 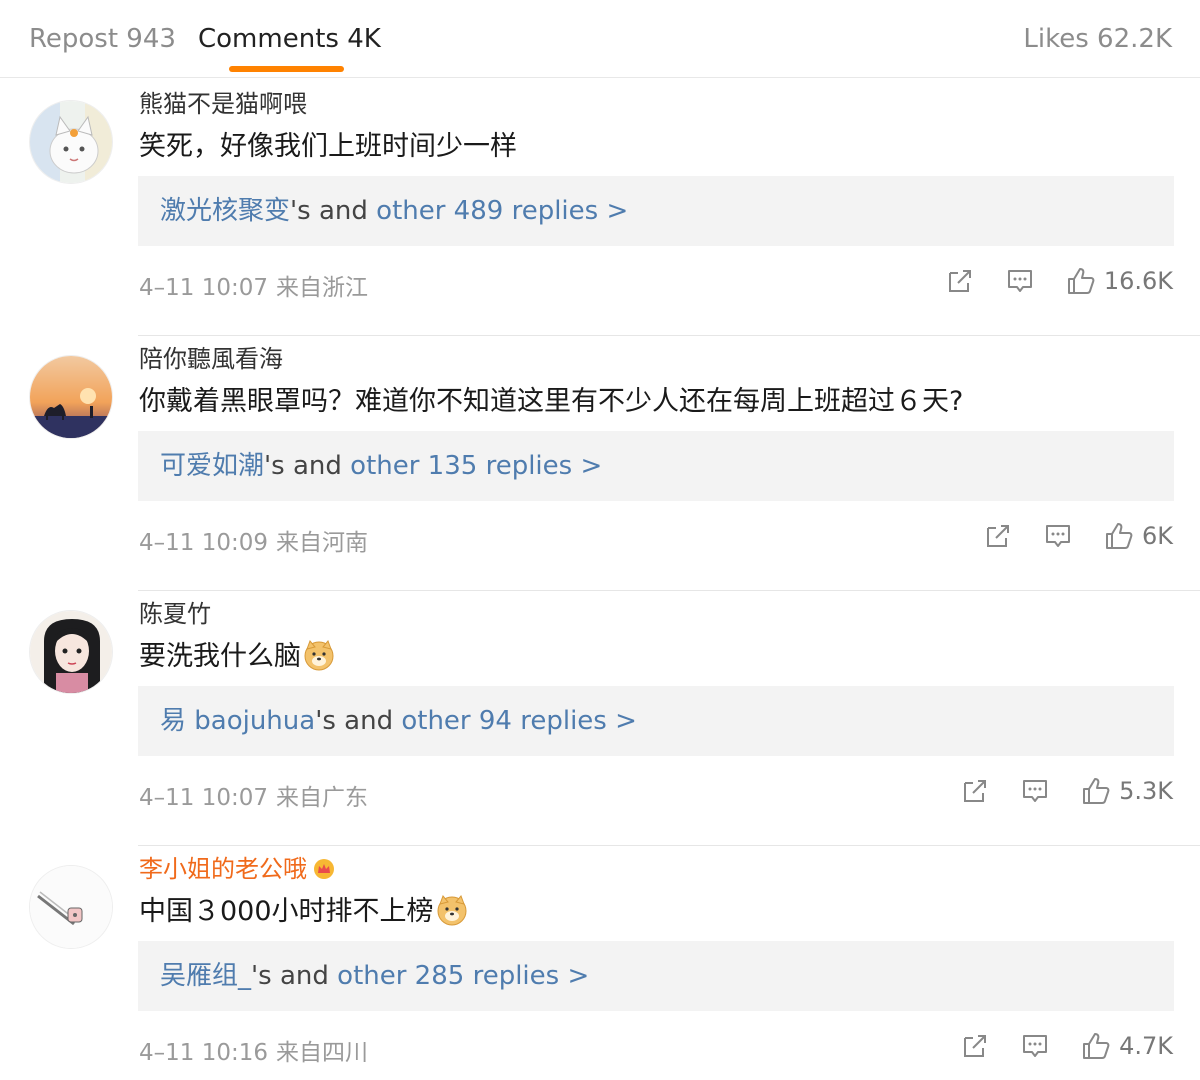 I want to click on like-button: 16.6K, so click(x=1119, y=281).